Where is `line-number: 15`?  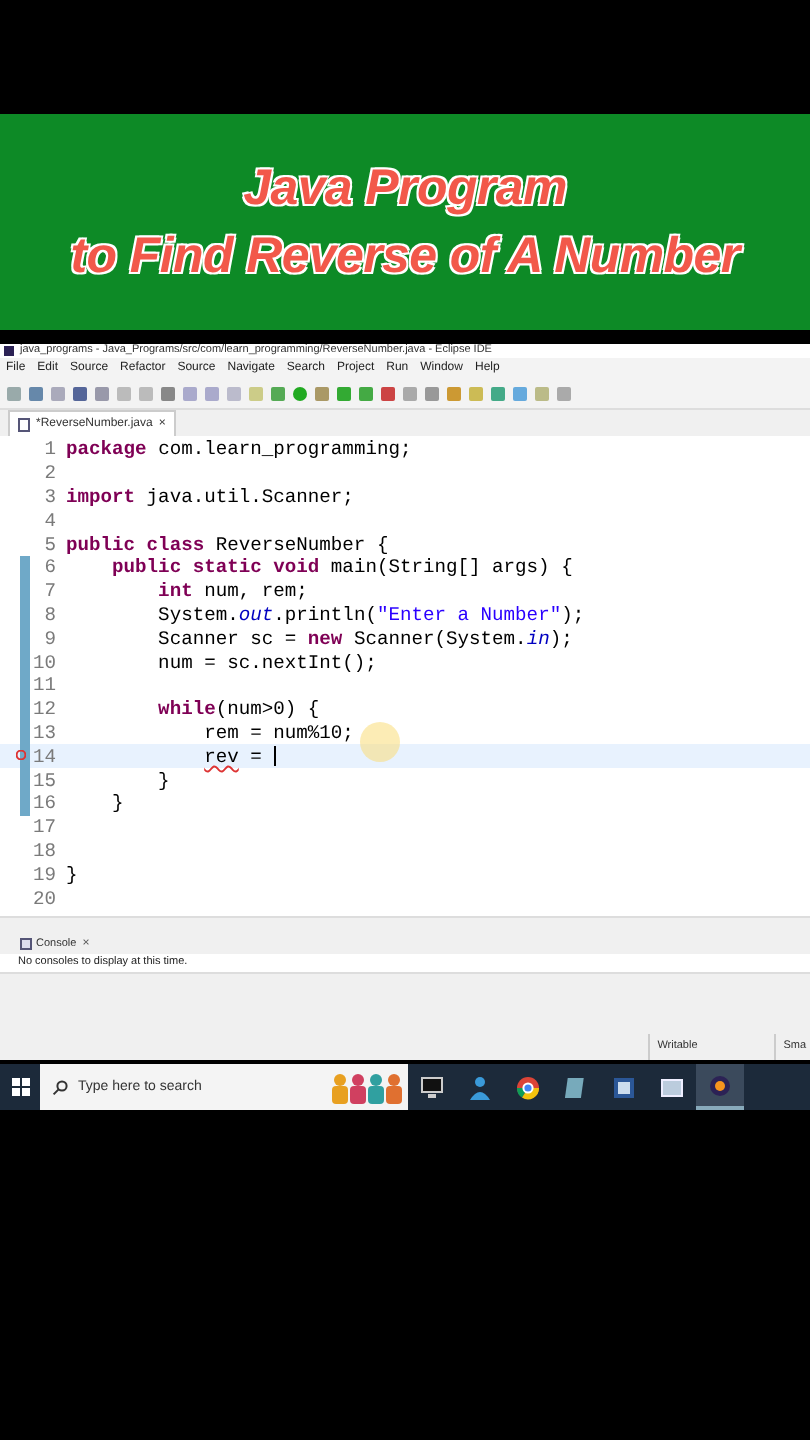 line-number: 15 is located at coordinates (44, 780).